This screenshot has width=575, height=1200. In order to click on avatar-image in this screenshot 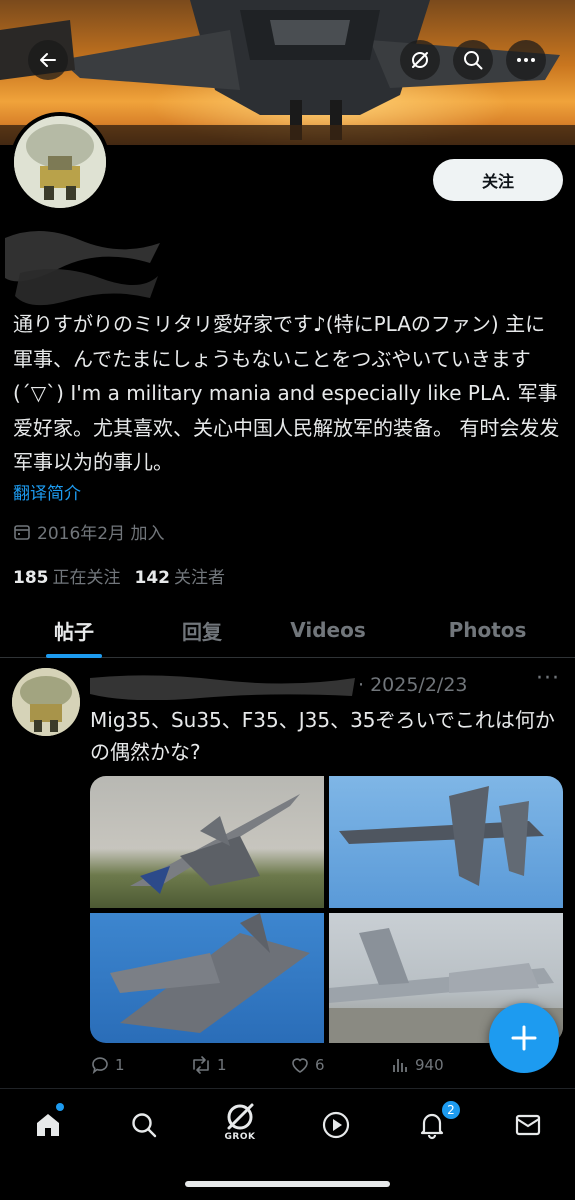, I will do `click(60, 162)`.